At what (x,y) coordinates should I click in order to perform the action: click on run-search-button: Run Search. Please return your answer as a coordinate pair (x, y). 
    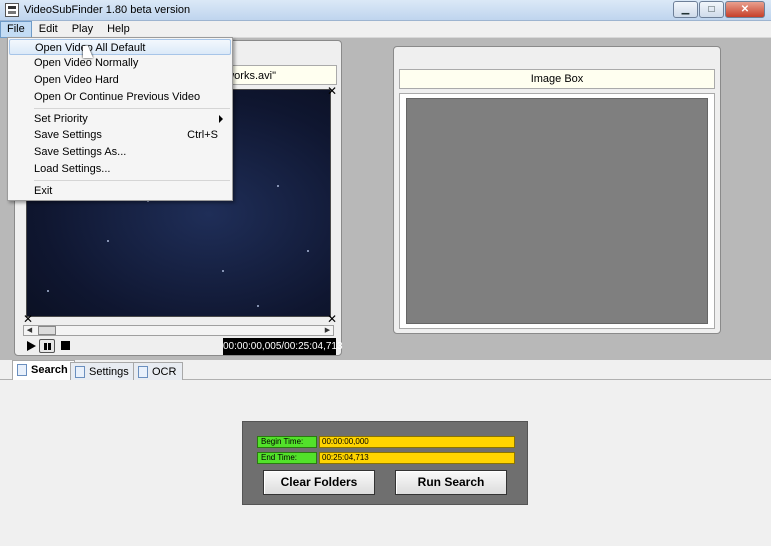
    Looking at the image, I should click on (451, 482).